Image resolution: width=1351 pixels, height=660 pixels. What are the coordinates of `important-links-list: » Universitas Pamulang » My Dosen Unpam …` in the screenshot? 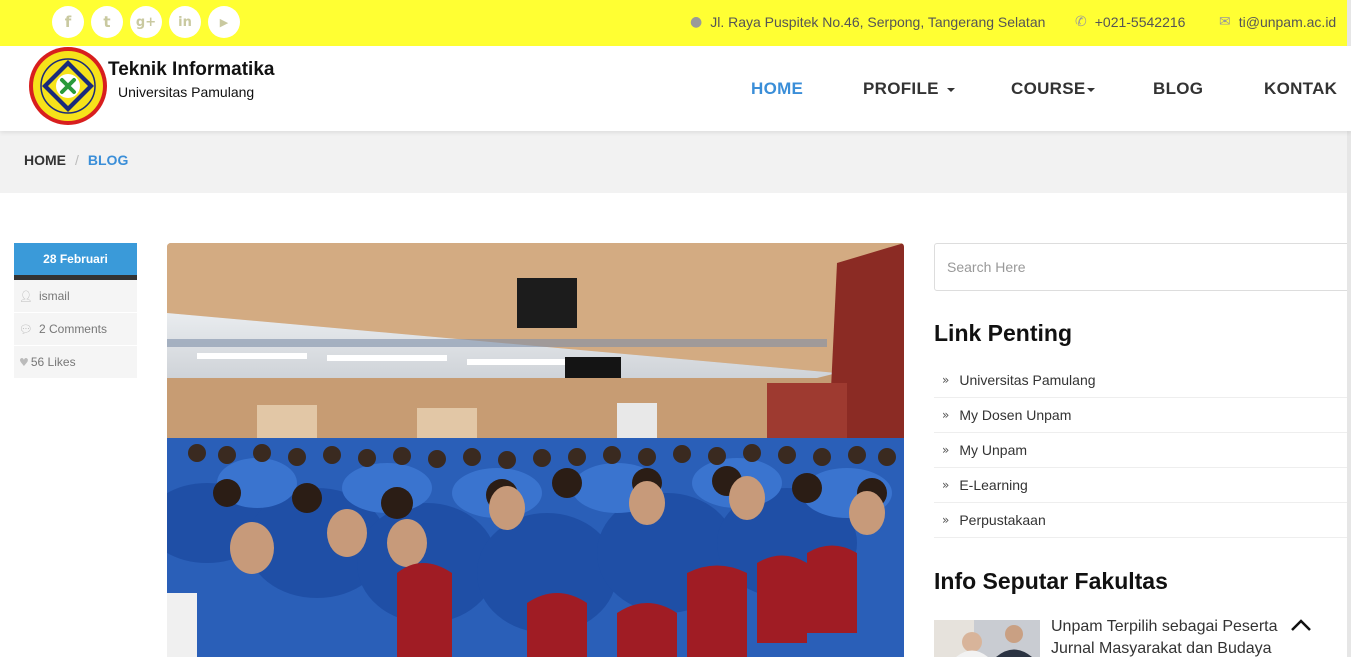 It's located at (1142, 450).